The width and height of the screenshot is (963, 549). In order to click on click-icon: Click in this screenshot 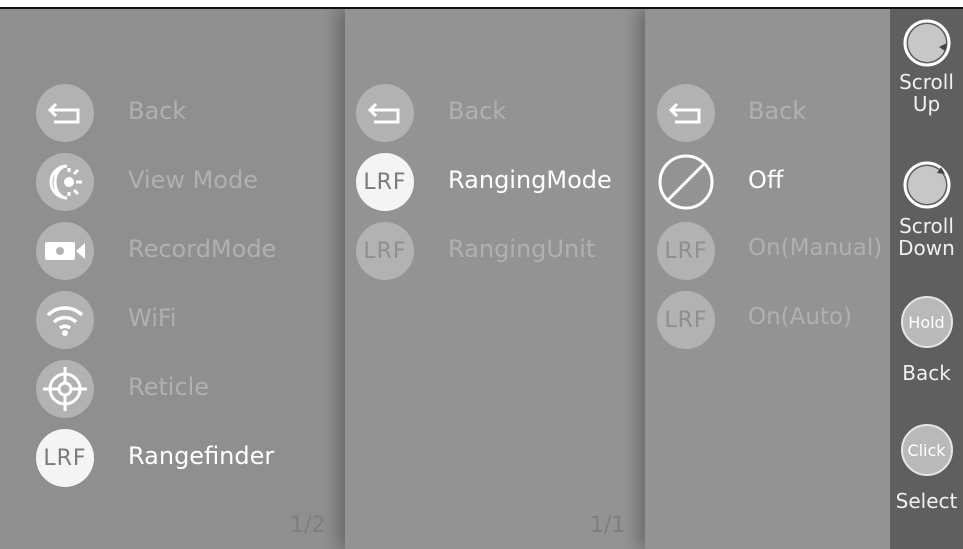, I will do `click(926, 450)`.